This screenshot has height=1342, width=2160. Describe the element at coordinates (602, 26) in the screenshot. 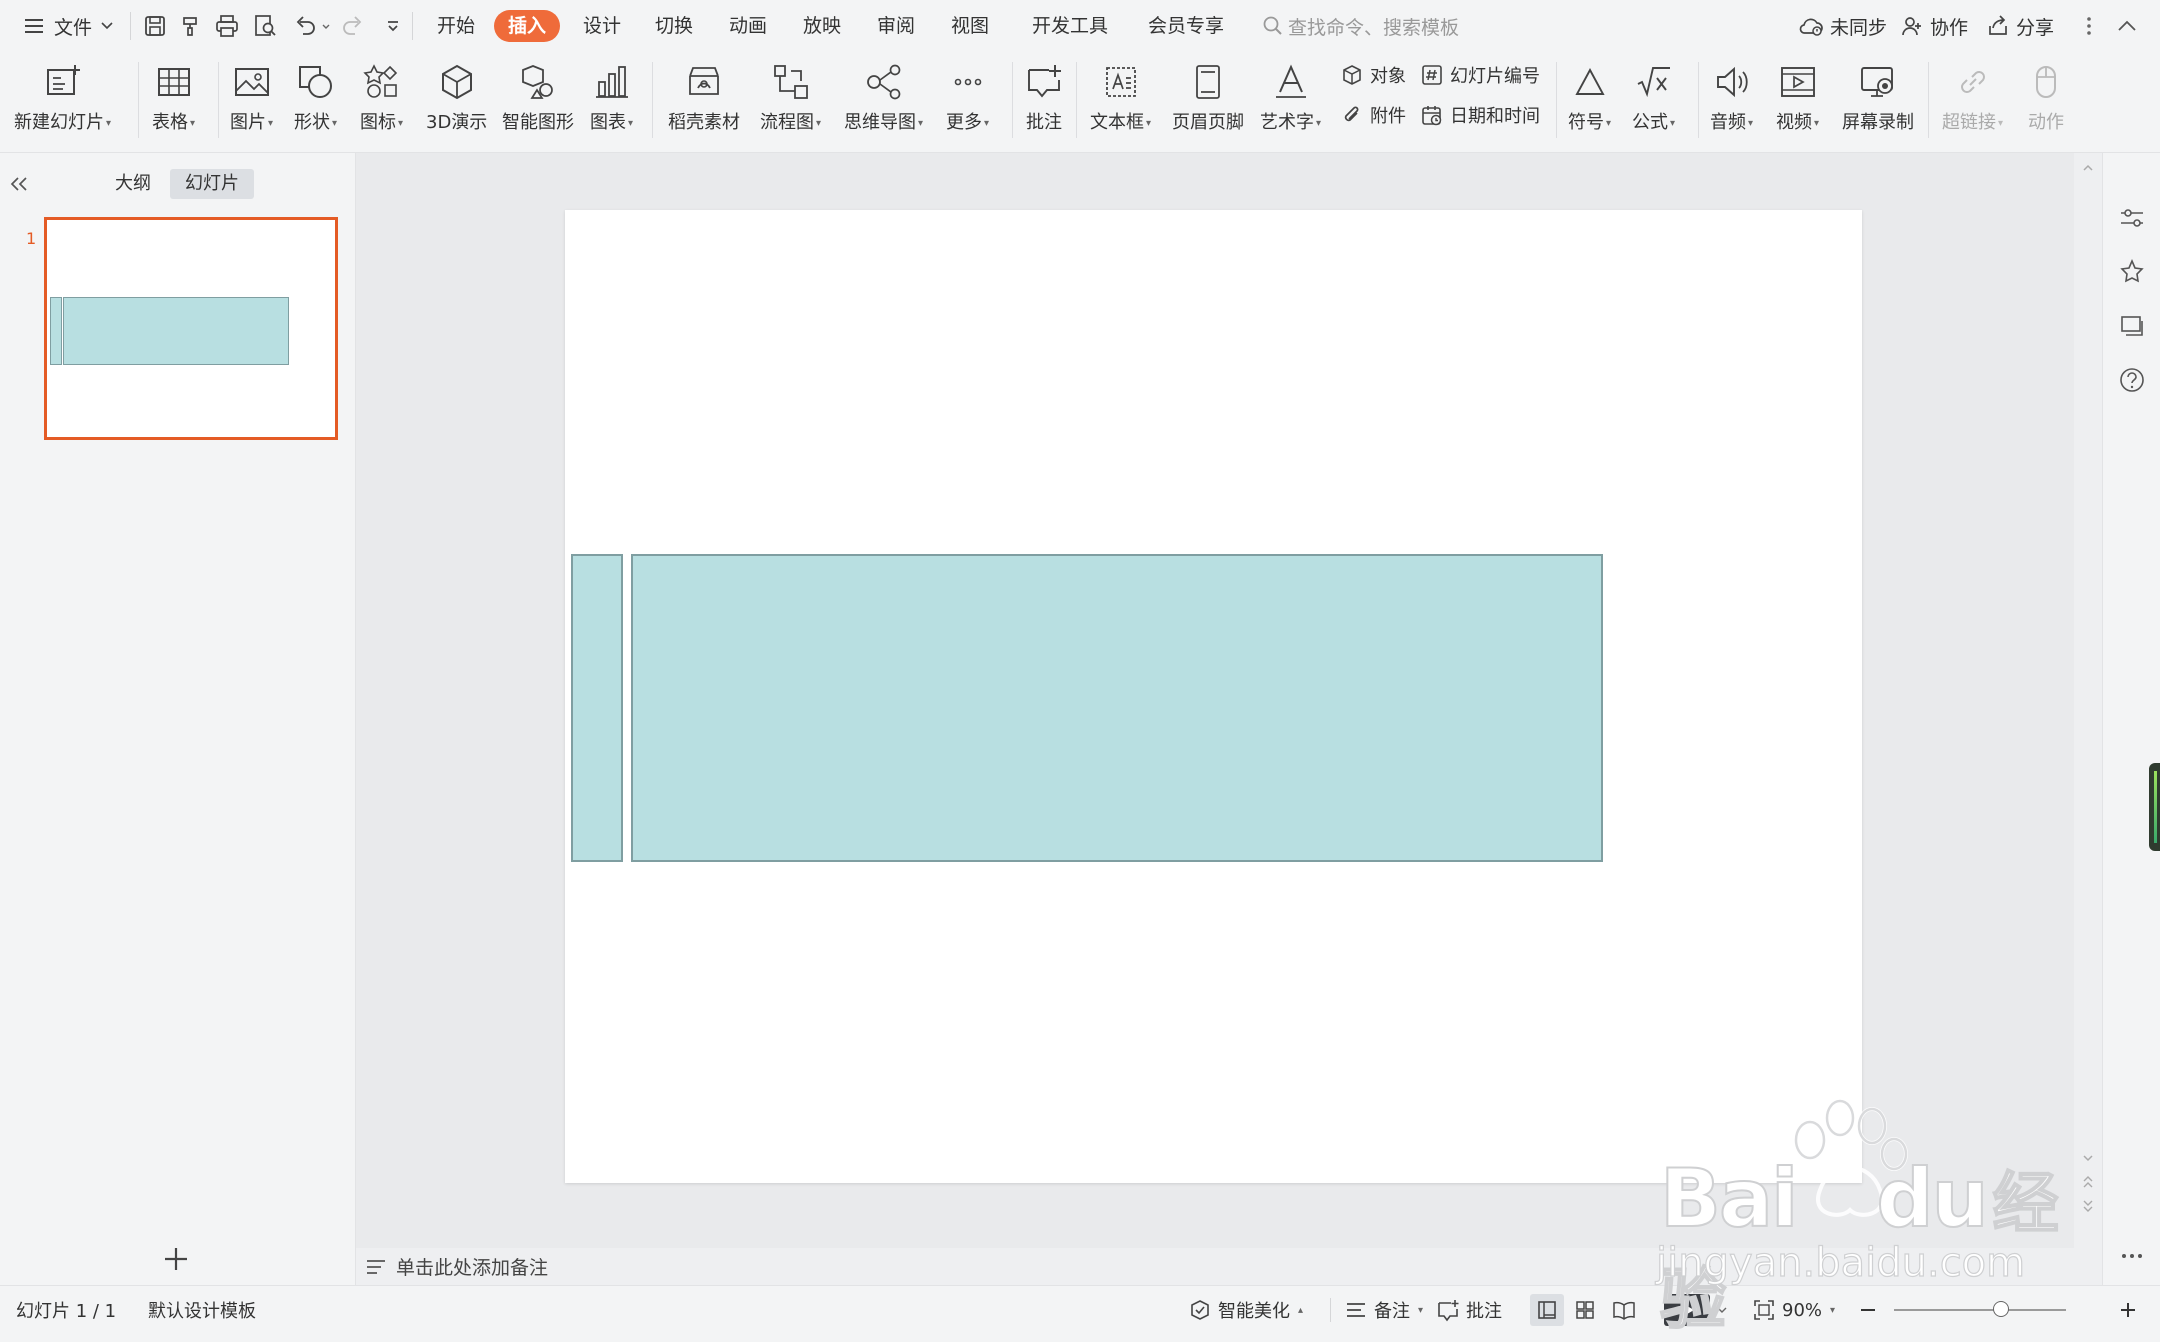

I see `tab-design: 设计` at that location.